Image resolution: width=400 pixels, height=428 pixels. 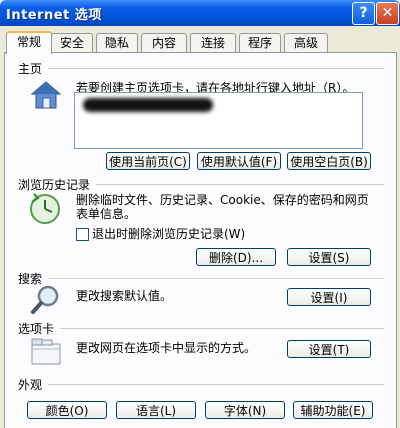 I want to click on history-settings-button: 设置(S), so click(x=329, y=257).